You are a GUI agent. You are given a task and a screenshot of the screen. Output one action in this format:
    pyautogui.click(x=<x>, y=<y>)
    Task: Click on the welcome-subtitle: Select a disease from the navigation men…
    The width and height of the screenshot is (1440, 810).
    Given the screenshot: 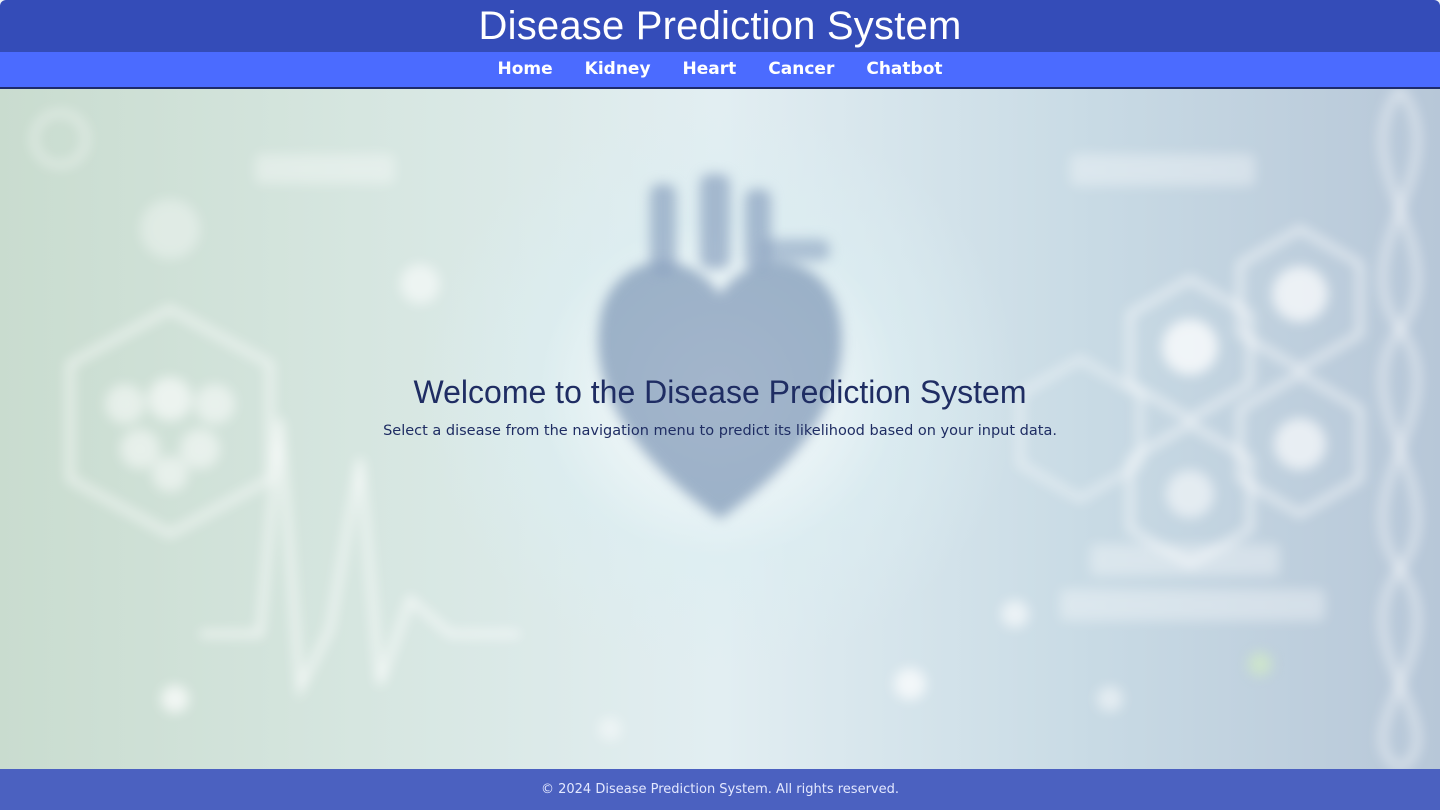 What is the action you would take?
    pyautogui.click(x=720, y=431)
    